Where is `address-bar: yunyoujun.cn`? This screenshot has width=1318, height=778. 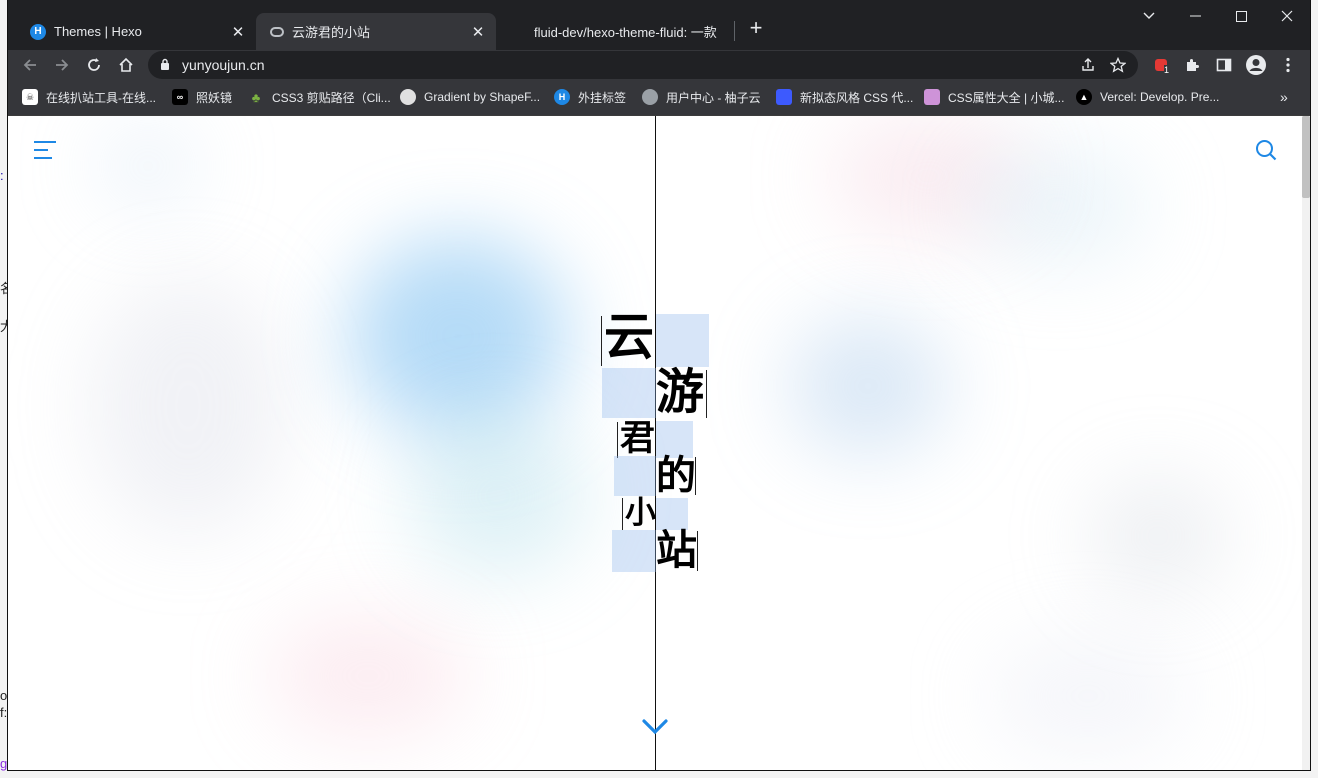 address-bar: yunyoujun.cn is located at coordinates (643, 65).